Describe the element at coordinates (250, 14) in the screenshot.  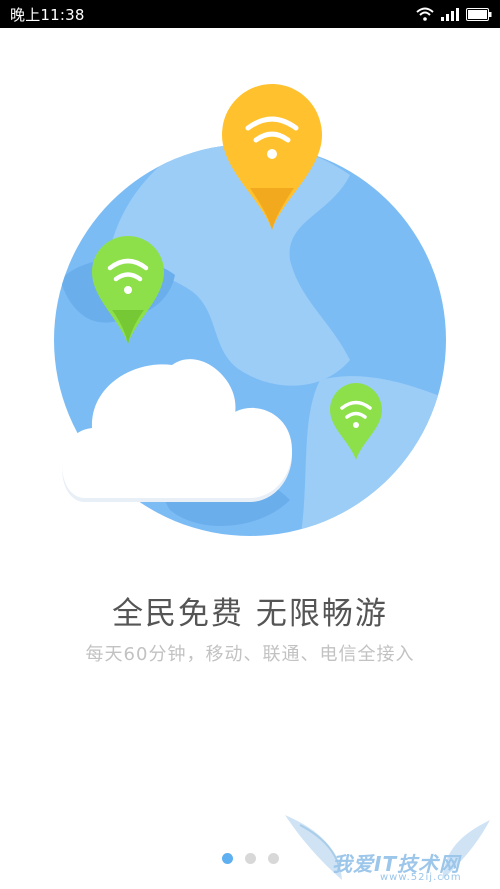
I see `status-bar: 晚上11:38` at that location.